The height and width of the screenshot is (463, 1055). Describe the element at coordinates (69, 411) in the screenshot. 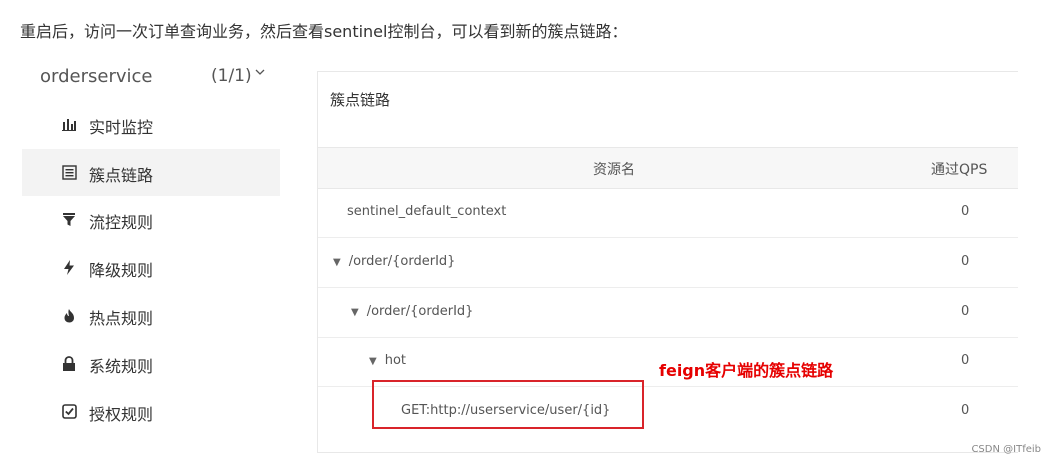

I see `check-square-icon` at that location.